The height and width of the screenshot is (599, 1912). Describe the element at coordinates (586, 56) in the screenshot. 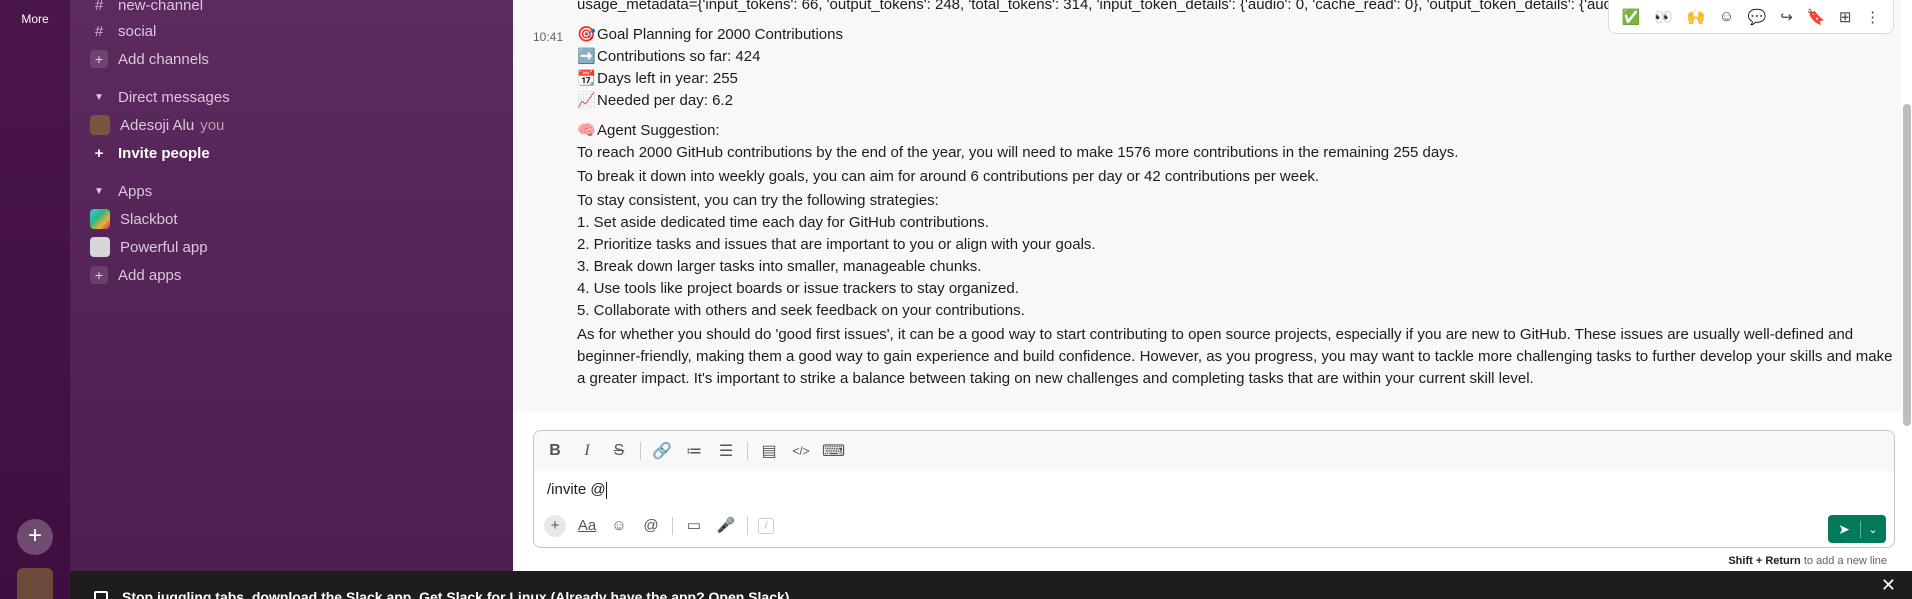

I see `arrow-right-icon: ➡️` at that location.